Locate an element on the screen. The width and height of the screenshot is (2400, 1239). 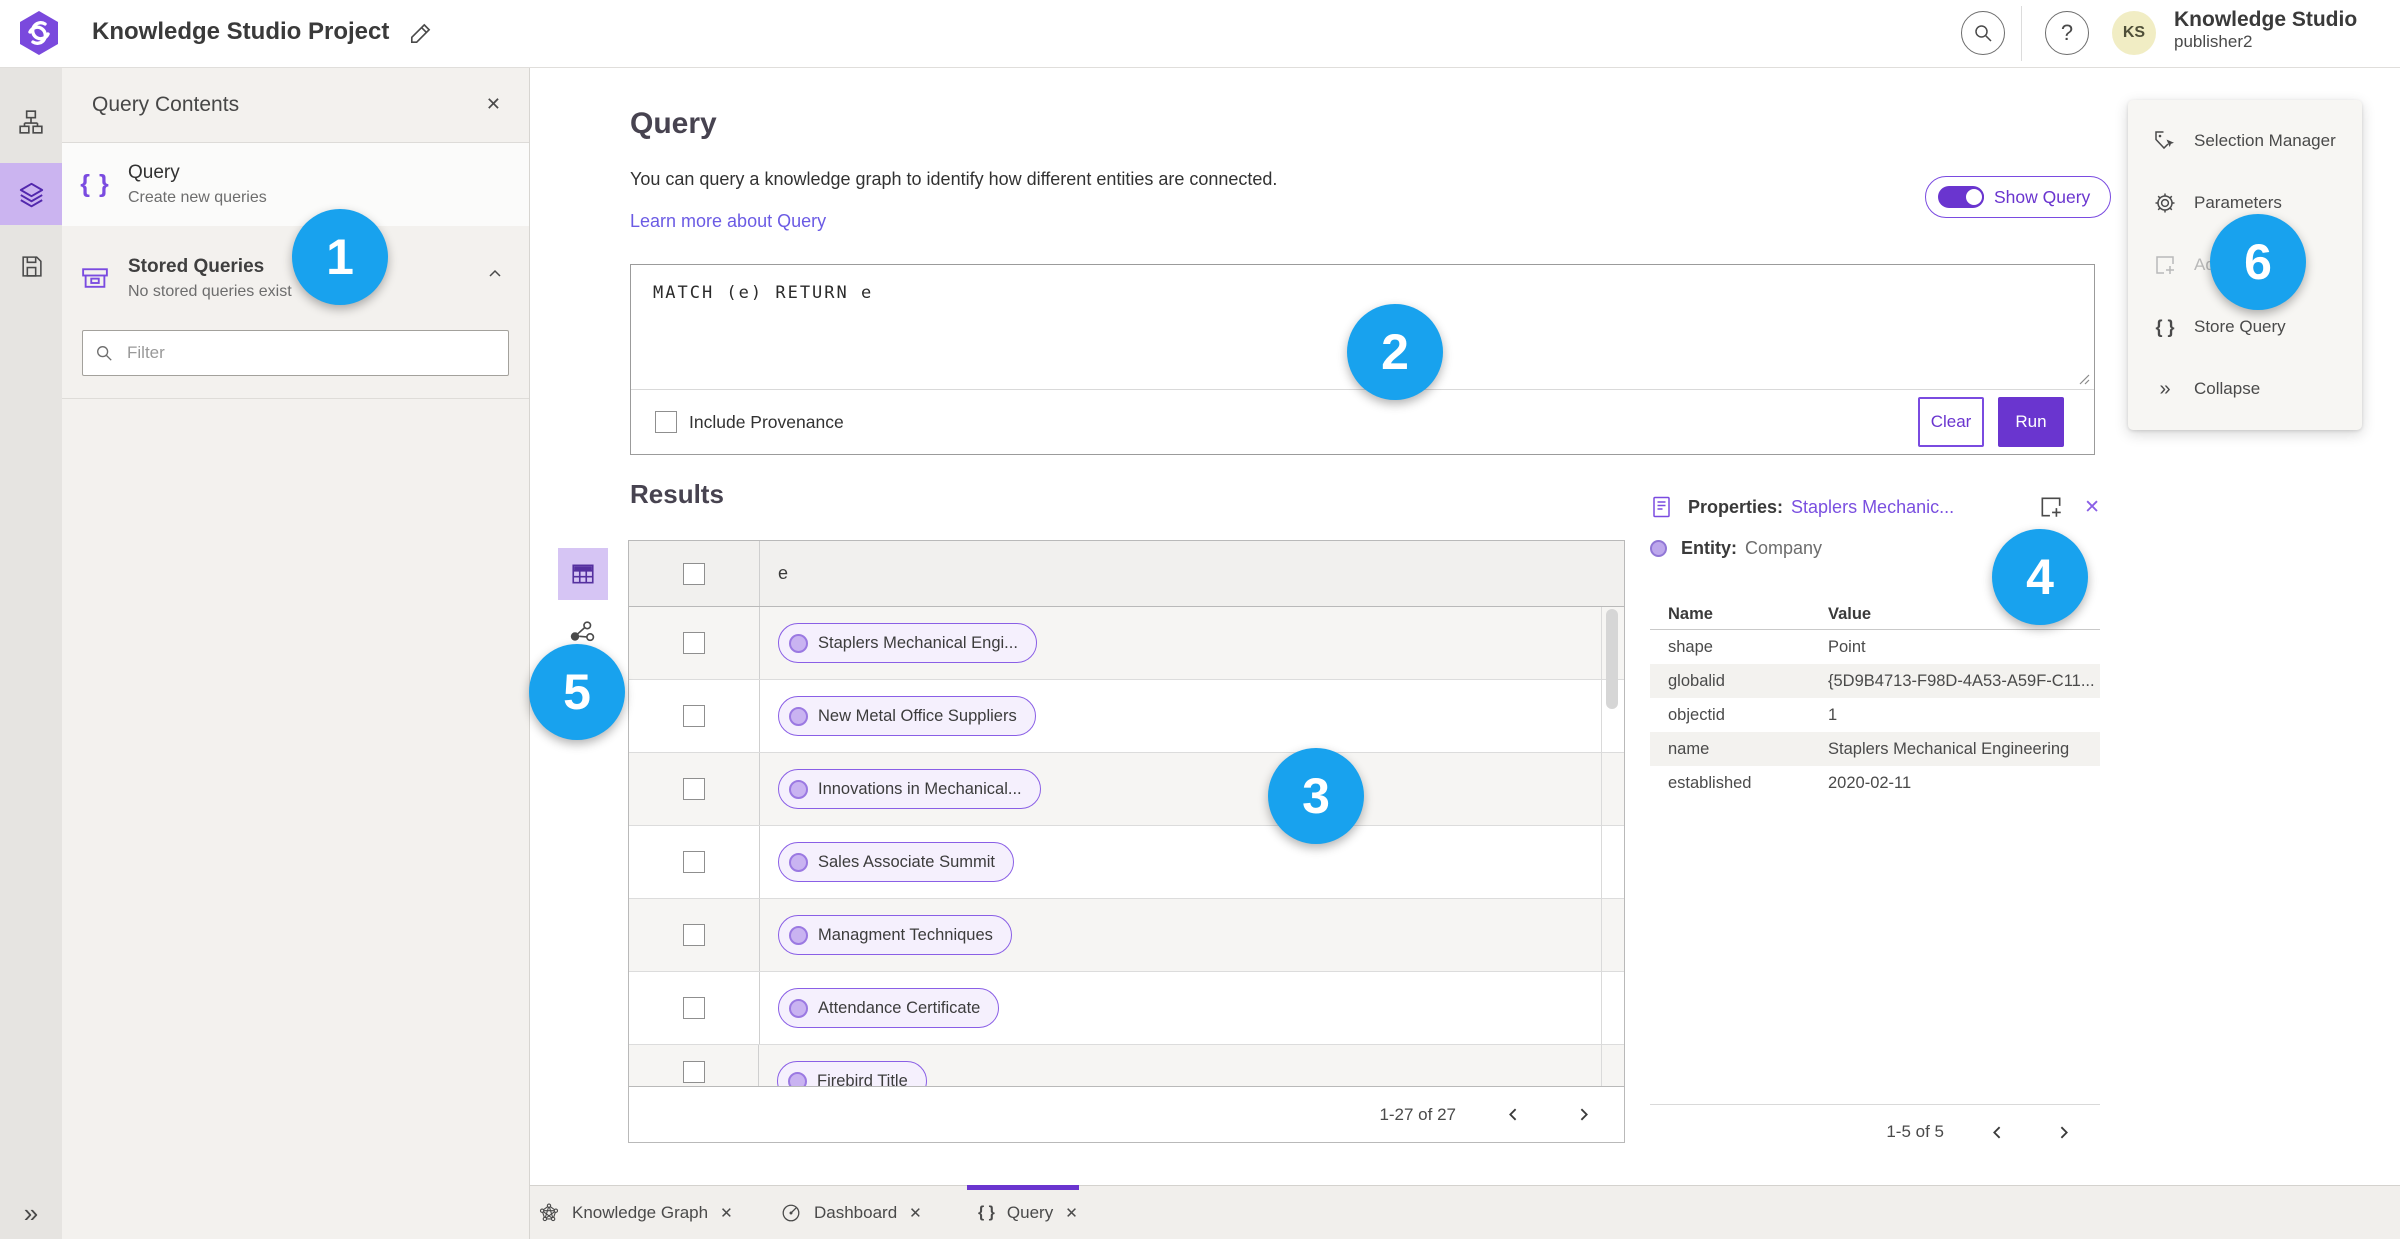
property-name: established is located at coordinates (1710, 782).